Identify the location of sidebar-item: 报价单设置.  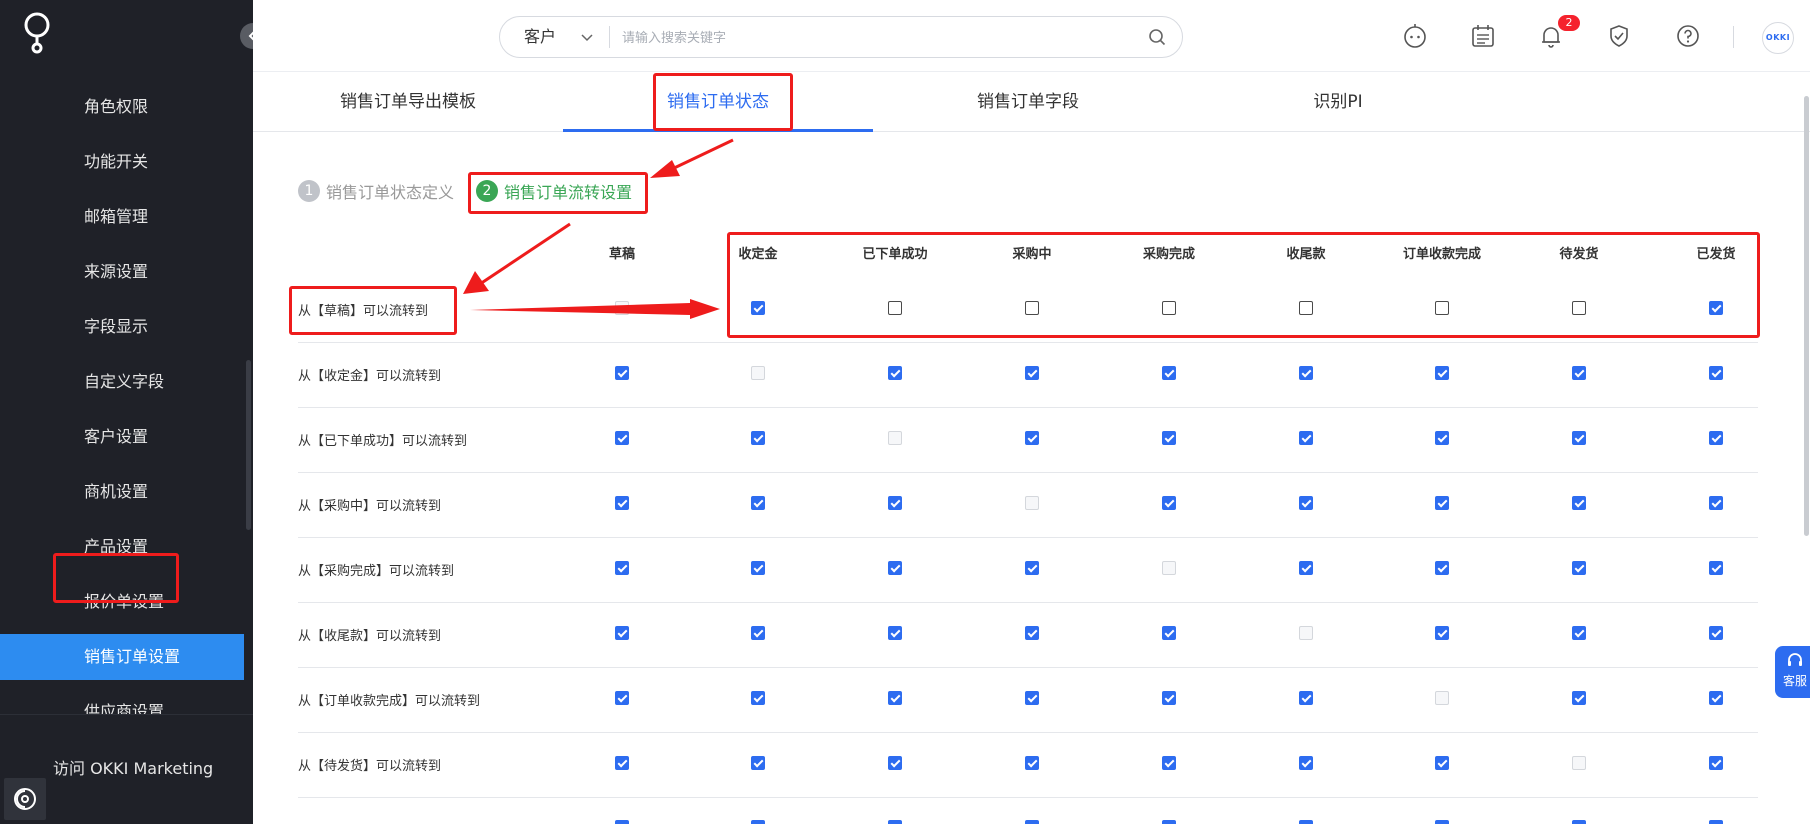
(122, 602).